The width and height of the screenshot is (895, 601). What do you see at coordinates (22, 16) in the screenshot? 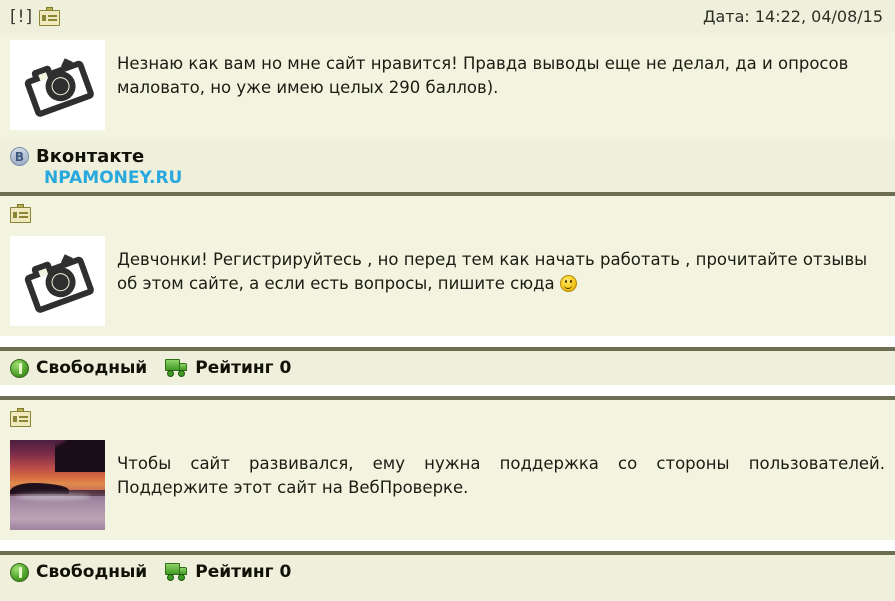
I see `alert-marker: [!]` at bounding box center [22, 16].